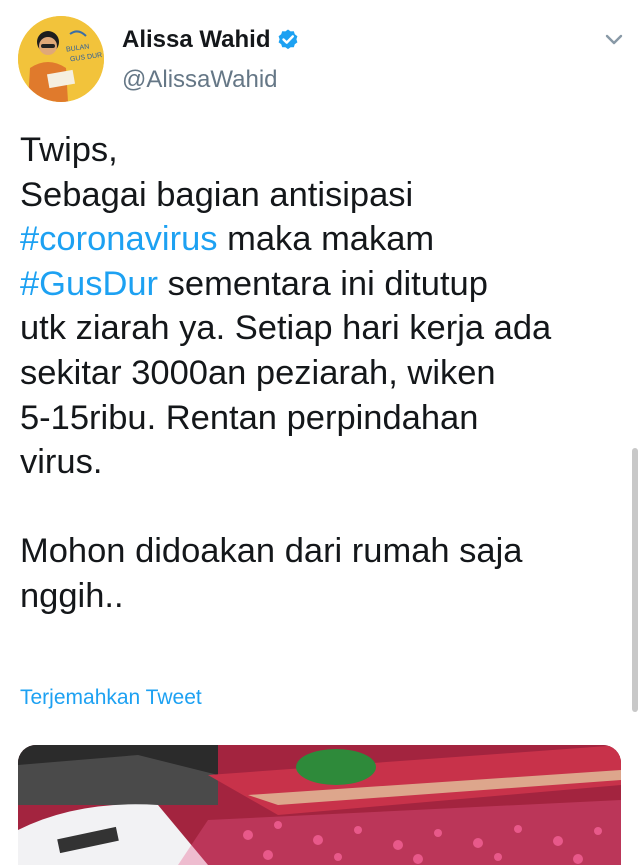 This screenshot has width=640, height=865. Describe the element at coordinates (258, 372) in the screenshot. I see `tweet-text-segment: sekitar 3000an peziarah, wiken` at that location.